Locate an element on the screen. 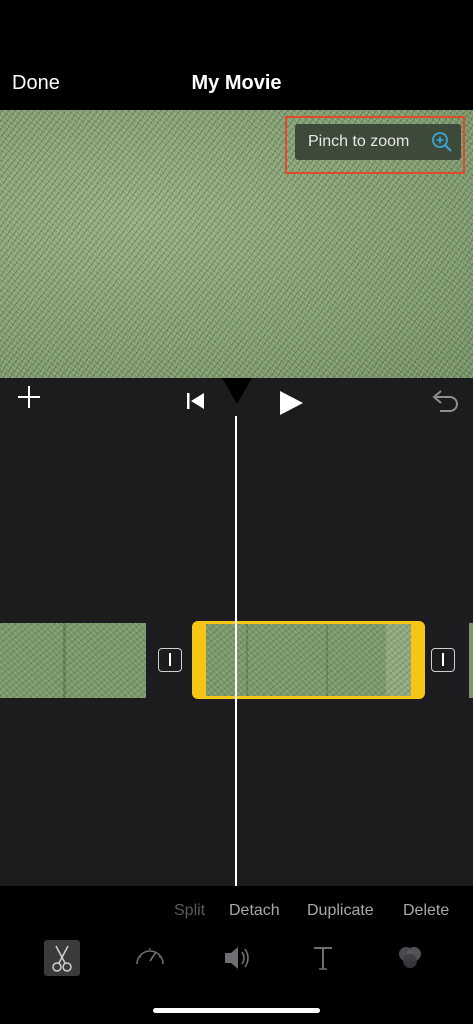 This screenshot has height=1024, width=473. skip-to-start-icon is located at coordinates (196, 401).